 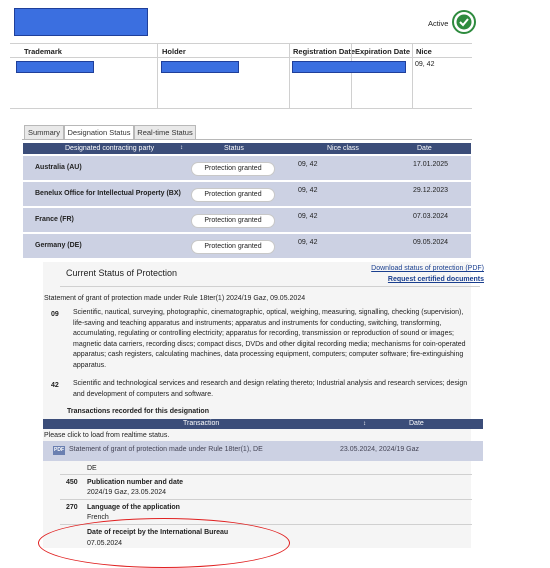 What do you see at coordinates (122, 273) in the screenshot?
I see `detail-title: Current Status of Protection` at bounding box center [122, 273].